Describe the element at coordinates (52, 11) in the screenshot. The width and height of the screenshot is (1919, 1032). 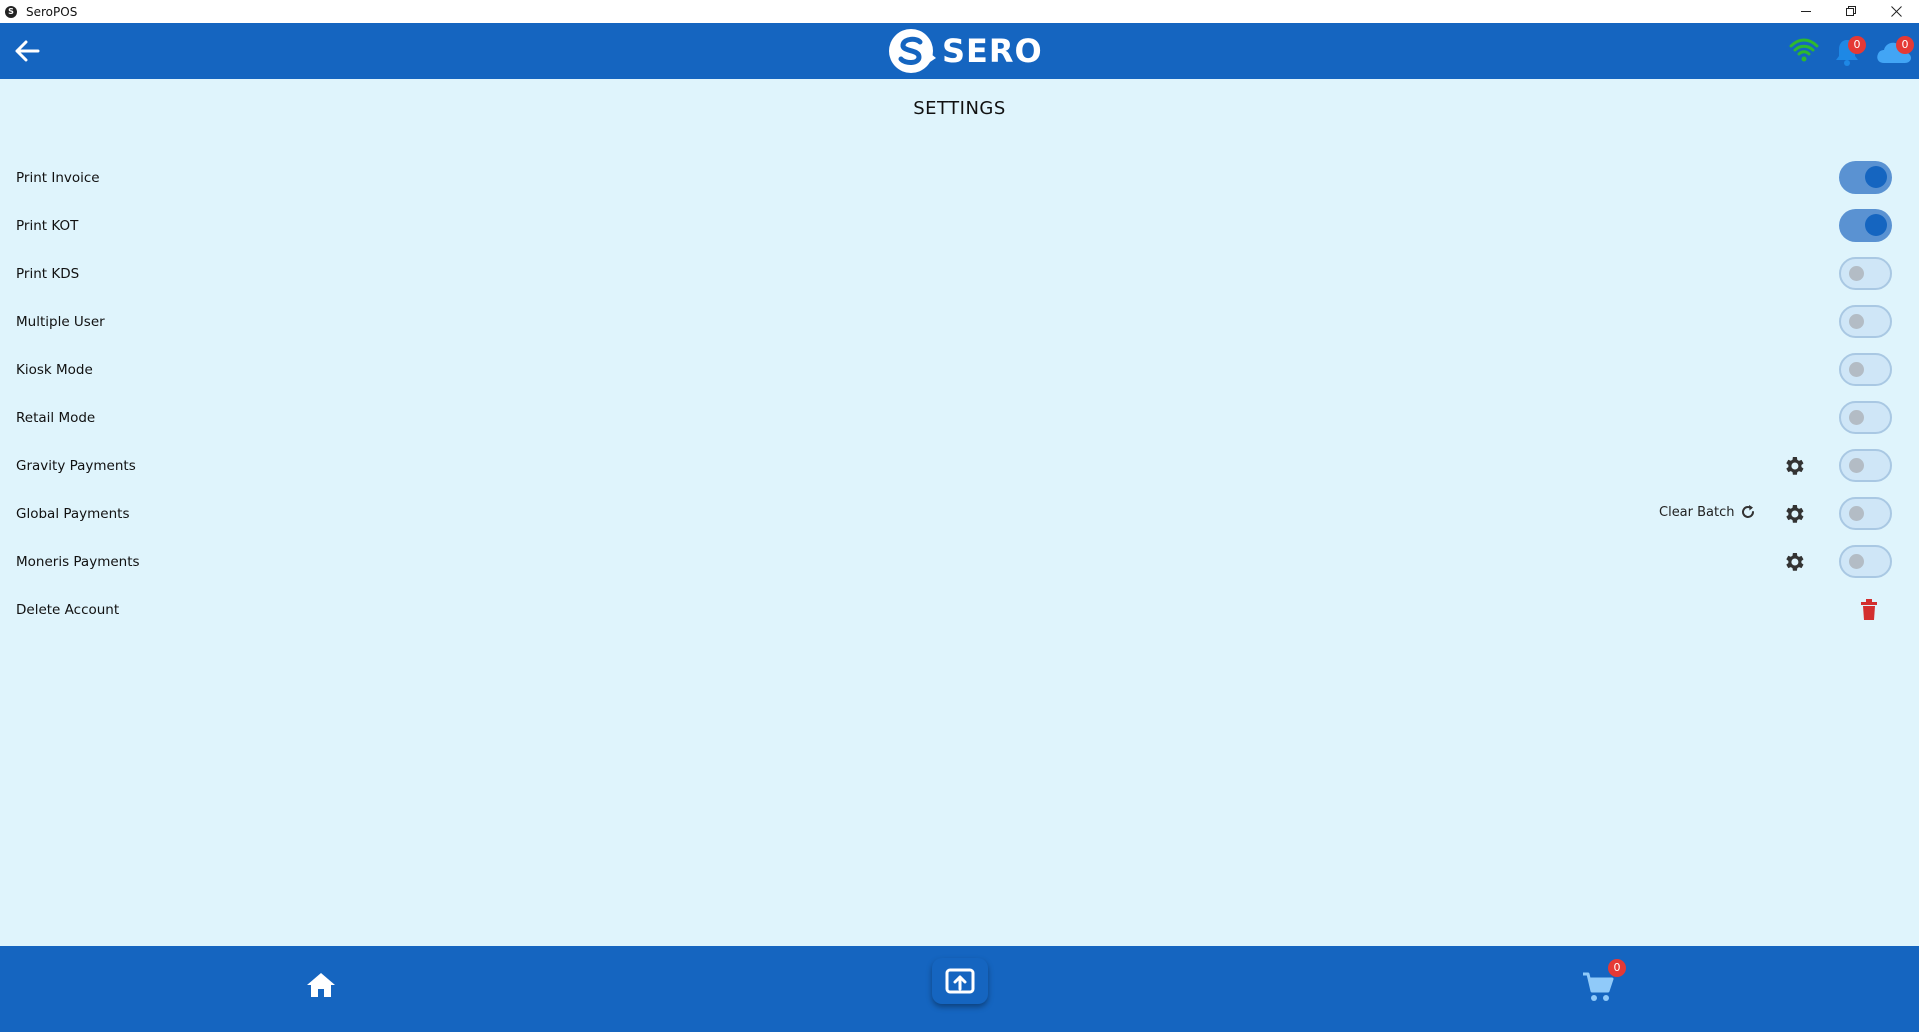
I see `window-title: SeroPOS` at that location.